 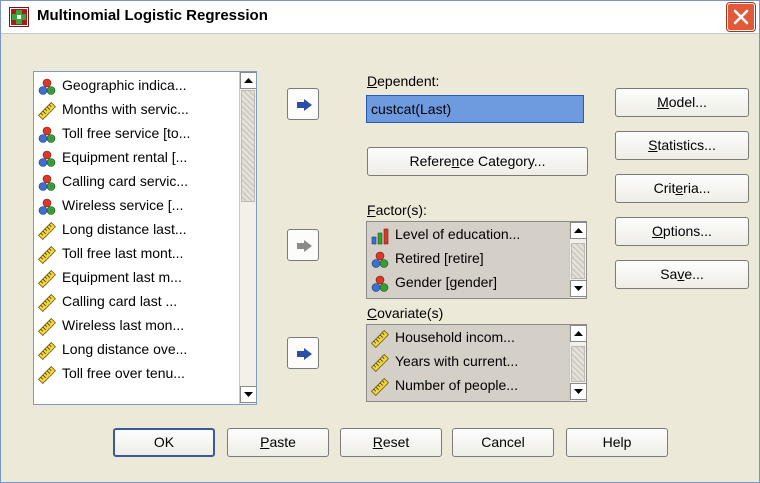 I want to click on covariates-scroll-up, so click(x=578, y=333).